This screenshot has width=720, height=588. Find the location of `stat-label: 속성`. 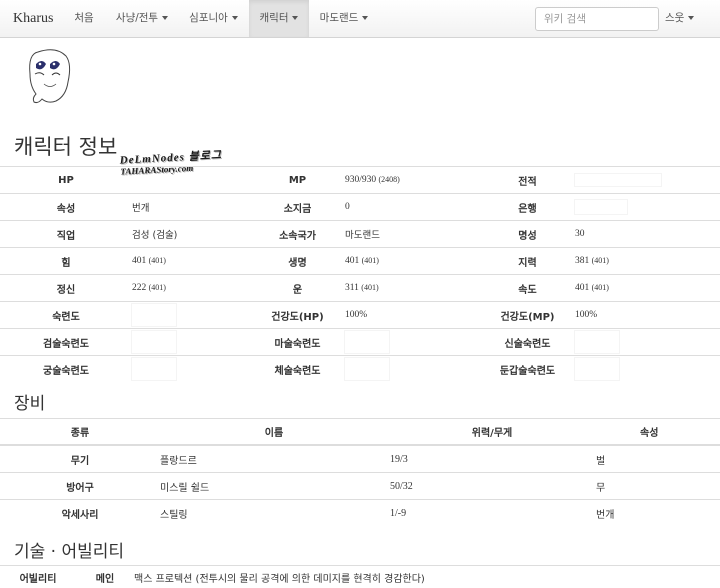

stat-label: 속성 is located at coordinates (66, 207).